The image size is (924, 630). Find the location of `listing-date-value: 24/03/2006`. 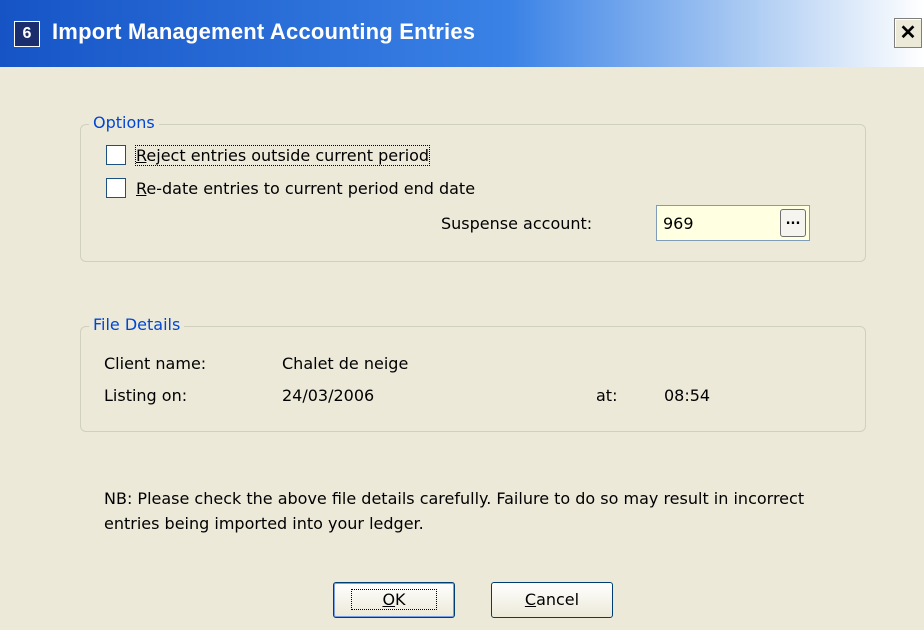

listing-date-value: 24/03/2006 is located at coordinates (328, 395).